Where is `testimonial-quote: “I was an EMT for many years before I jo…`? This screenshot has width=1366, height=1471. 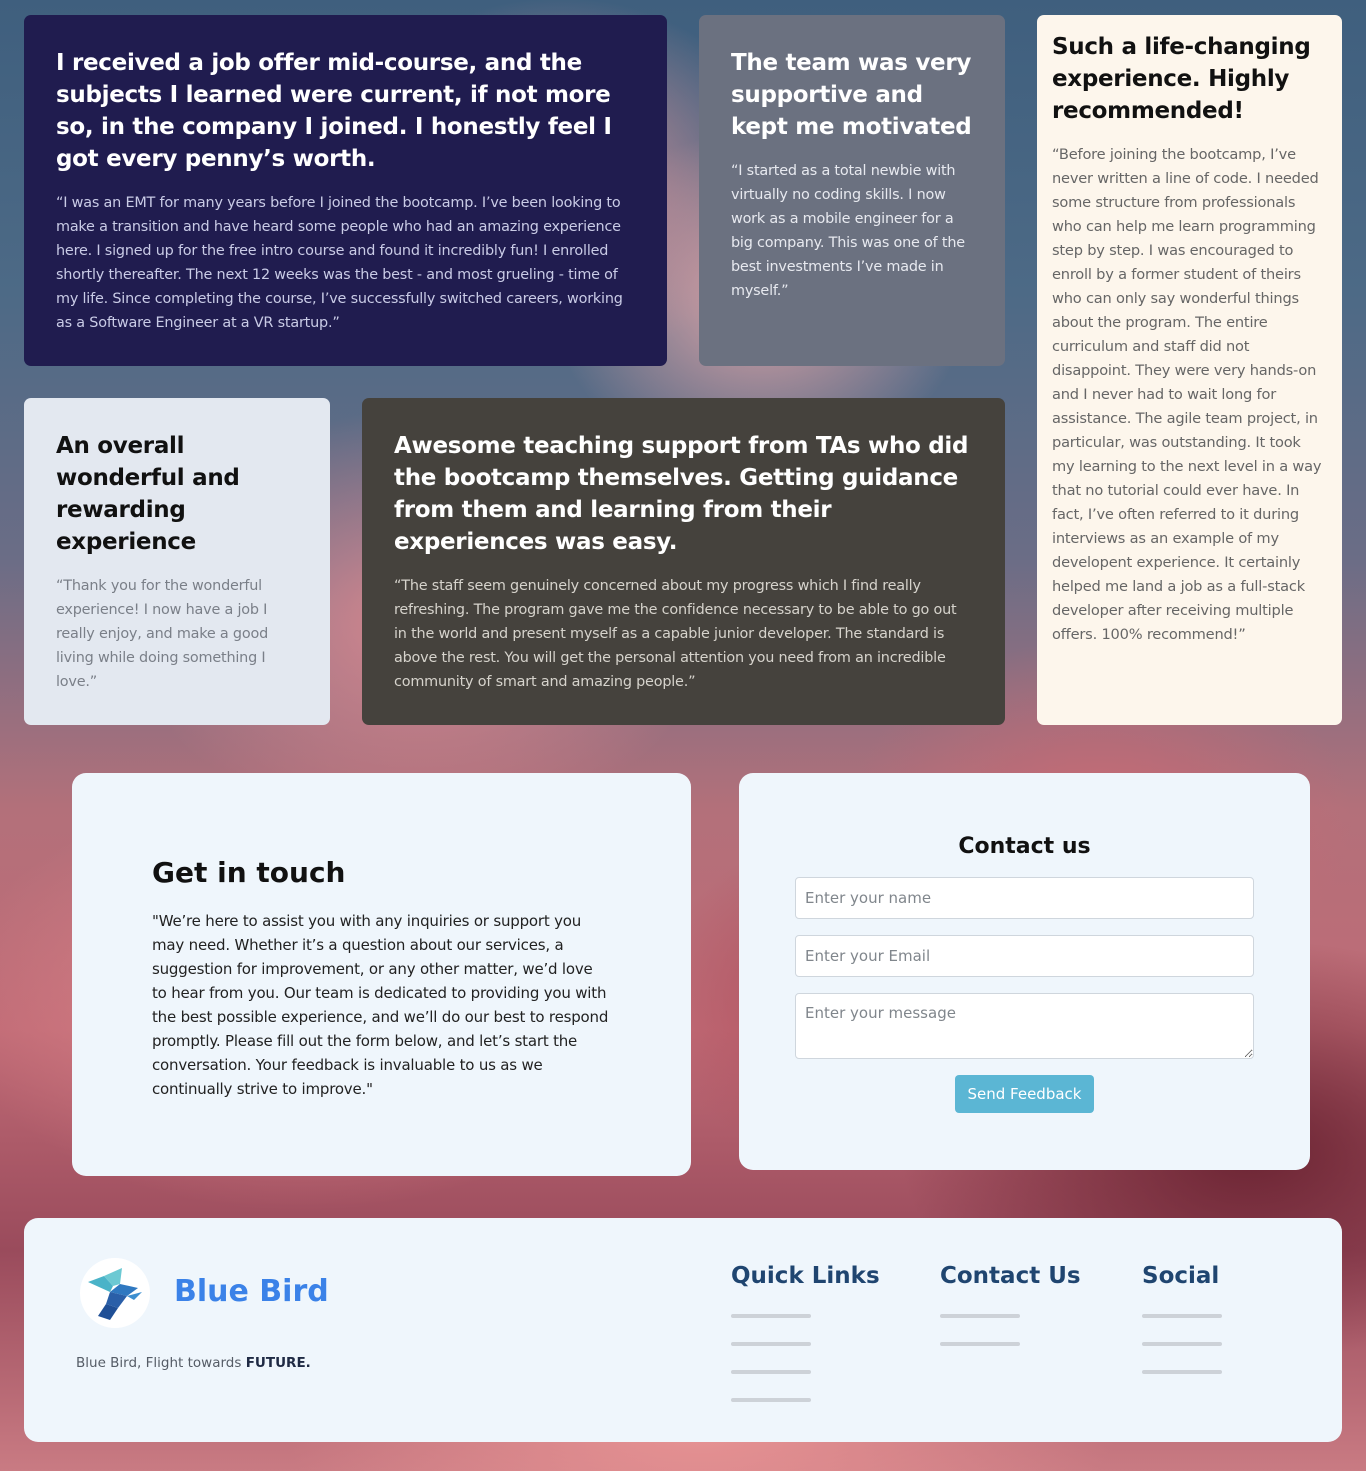 testimonial-quote: “I was an EMT for many years before I jo… is located at coordinates (339, 263).